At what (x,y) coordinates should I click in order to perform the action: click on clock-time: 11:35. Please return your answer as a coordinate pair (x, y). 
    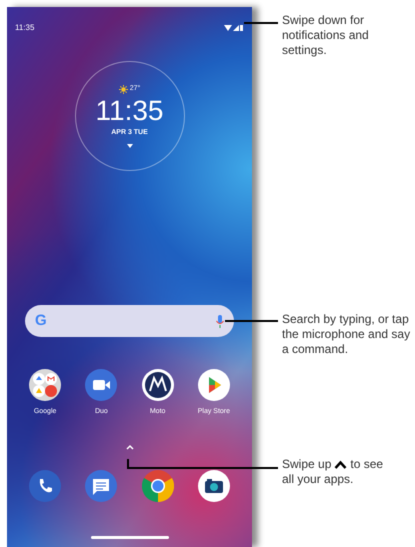
    Looking at the image, I should click on (130, 110).